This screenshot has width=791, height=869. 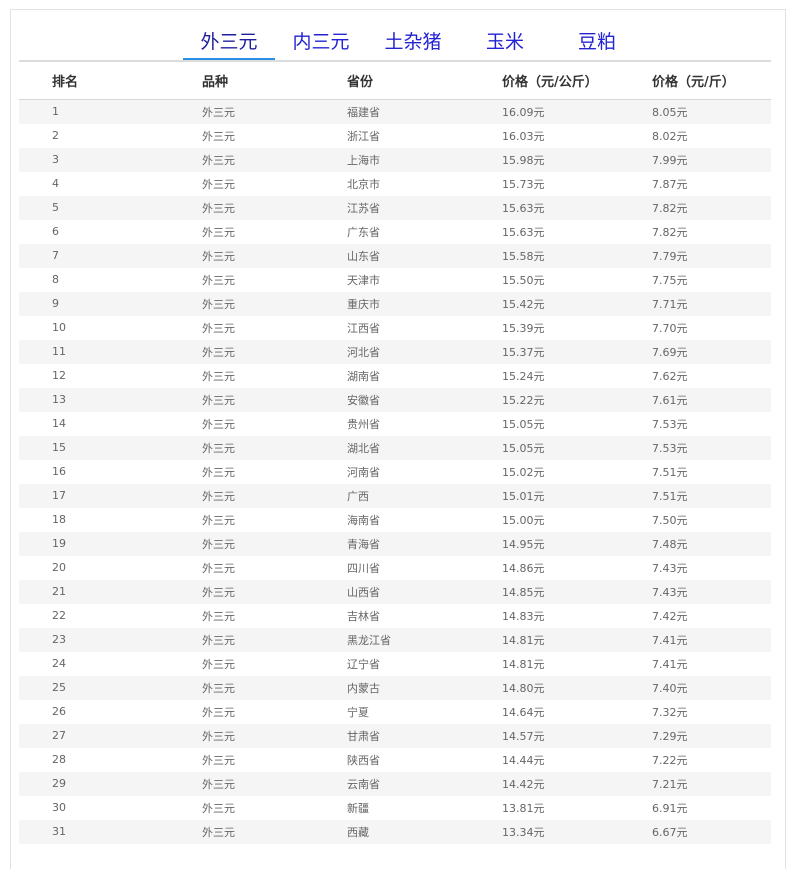 What do you see at coordinates (391, 399) in the screenshot?
I see `cell-province: 安徽省` at bounding box center [391, 399].